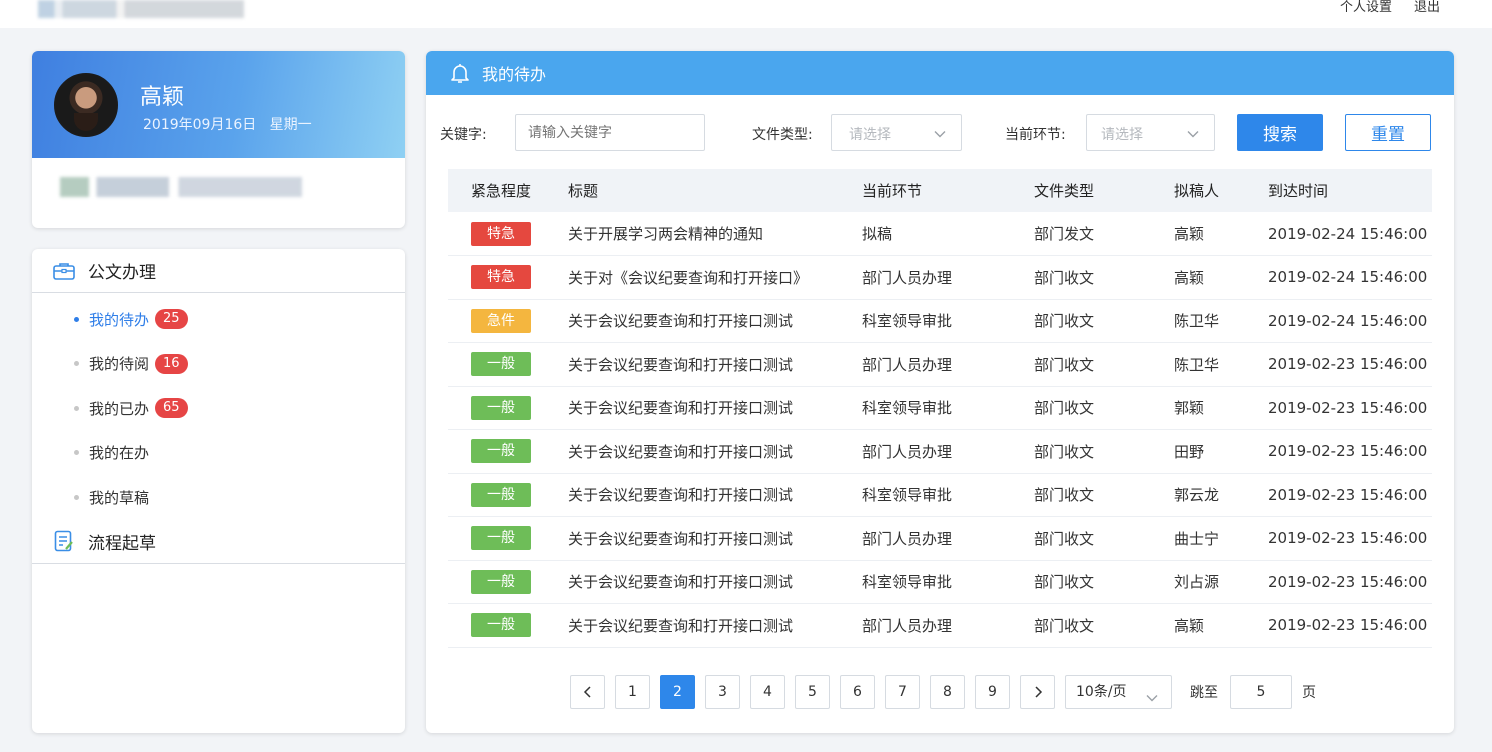 Image resolution: width=1492 pixels, height=752 pixels. What do you see at coordinates (992, 692) in the screenshot?
I see `page-button-9: 9` at bounding box center [992, 692].